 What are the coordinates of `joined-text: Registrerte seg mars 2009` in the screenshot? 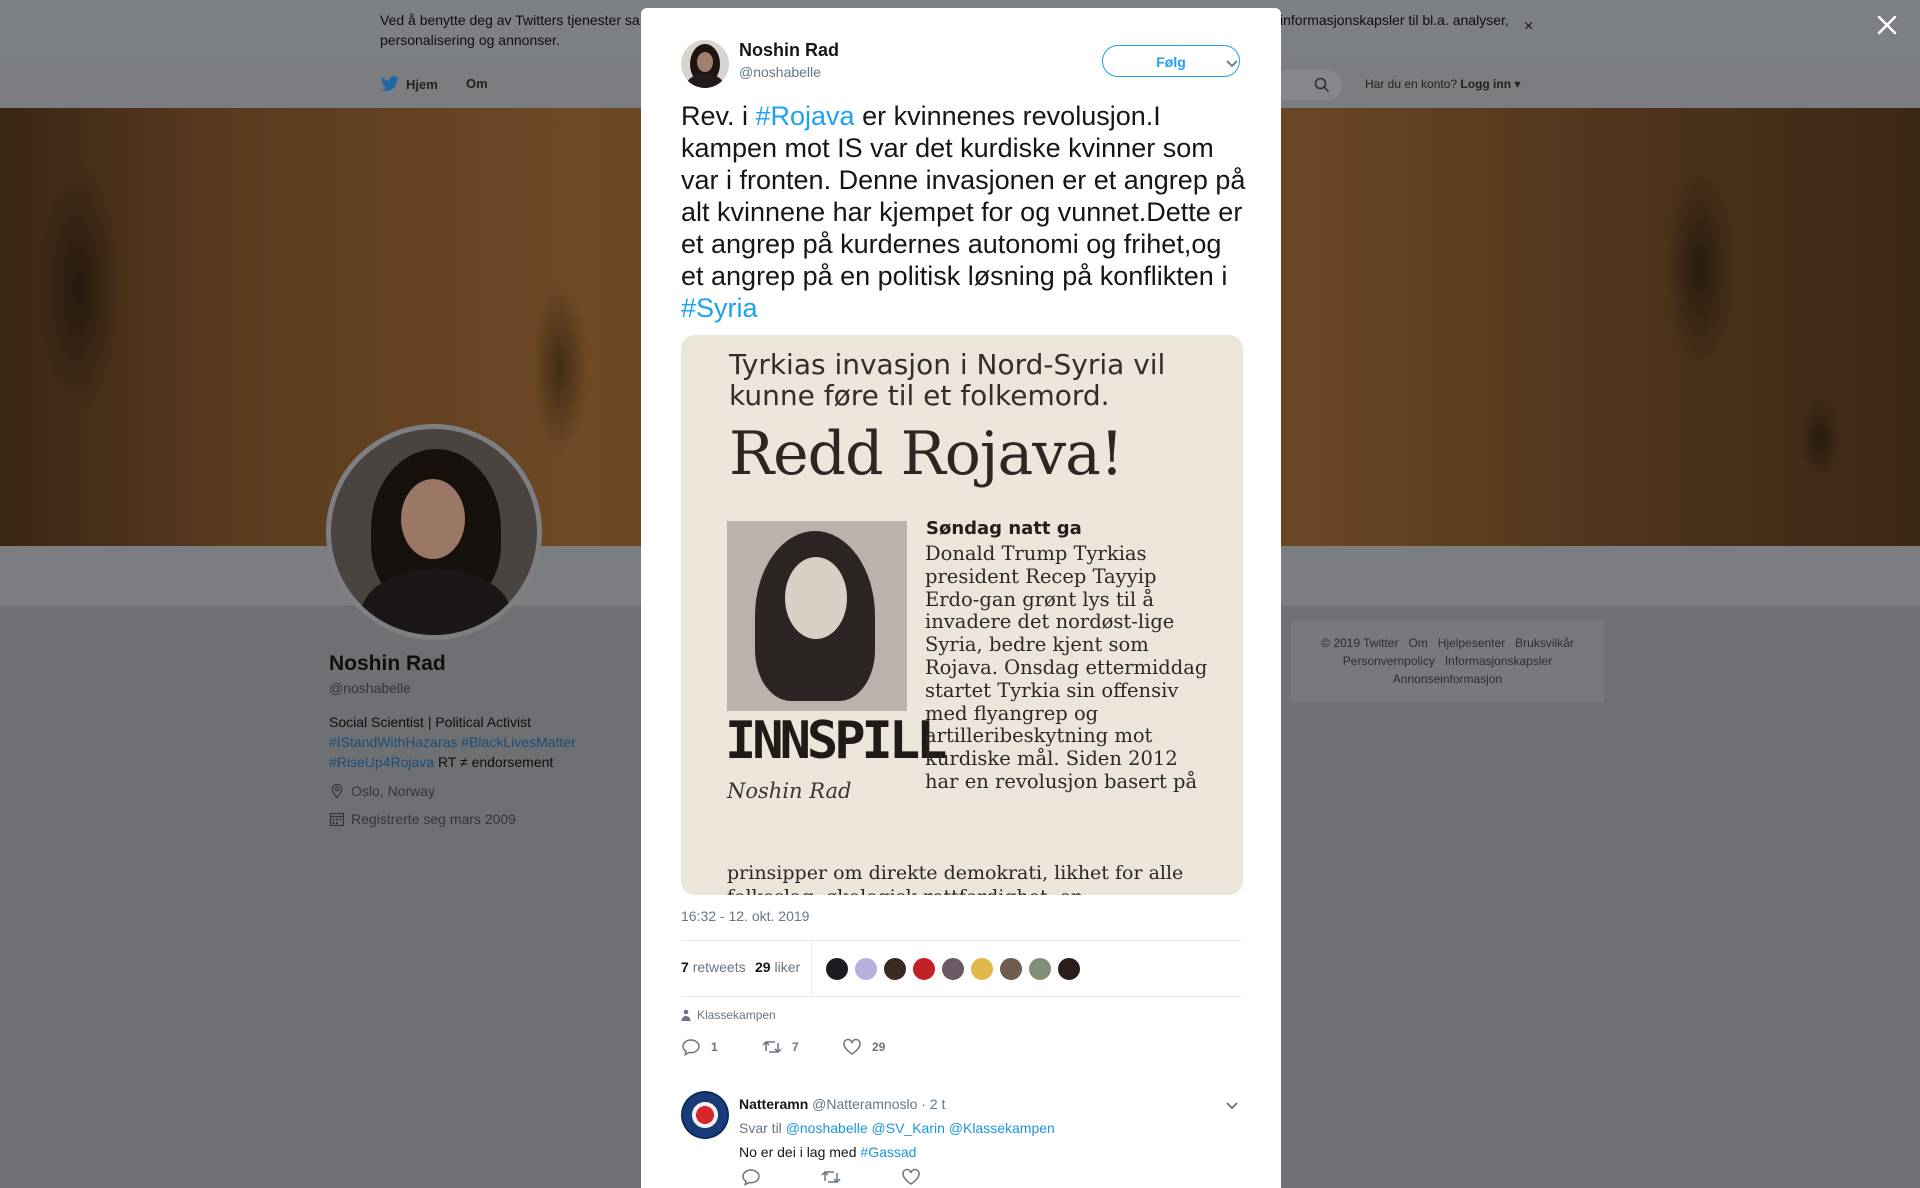 It's located at (433, 819).